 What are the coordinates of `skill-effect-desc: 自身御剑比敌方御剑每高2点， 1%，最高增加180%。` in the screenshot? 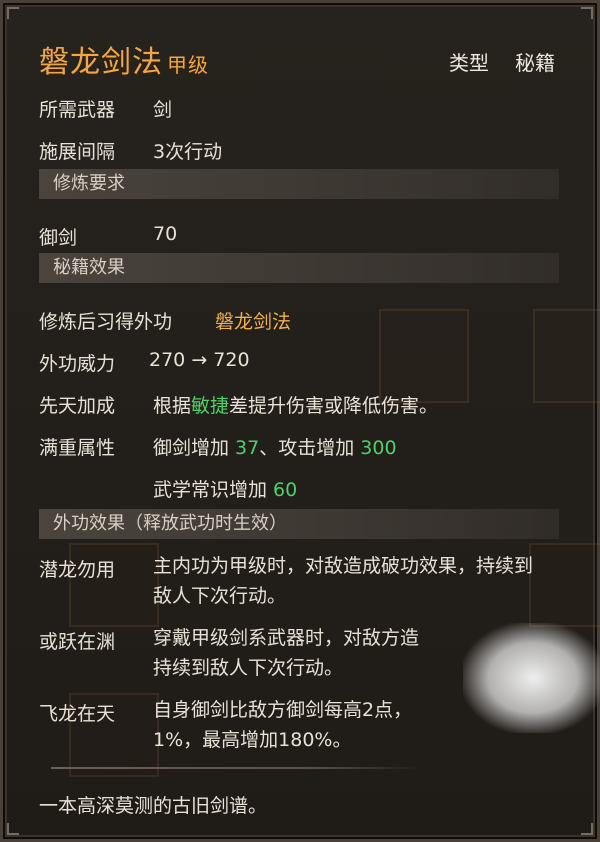 It's located at (368, 725).